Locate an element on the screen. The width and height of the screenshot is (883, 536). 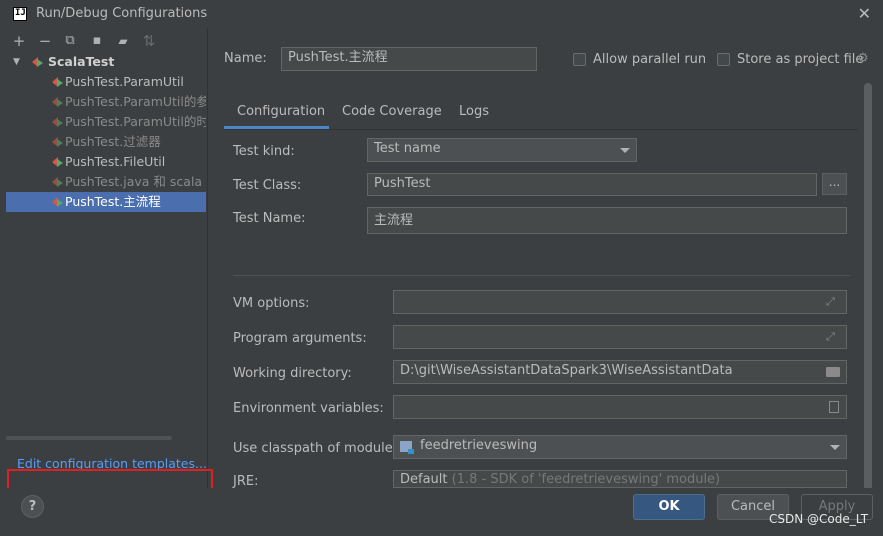
name-label: Name: is located at coordinates (245, 58).